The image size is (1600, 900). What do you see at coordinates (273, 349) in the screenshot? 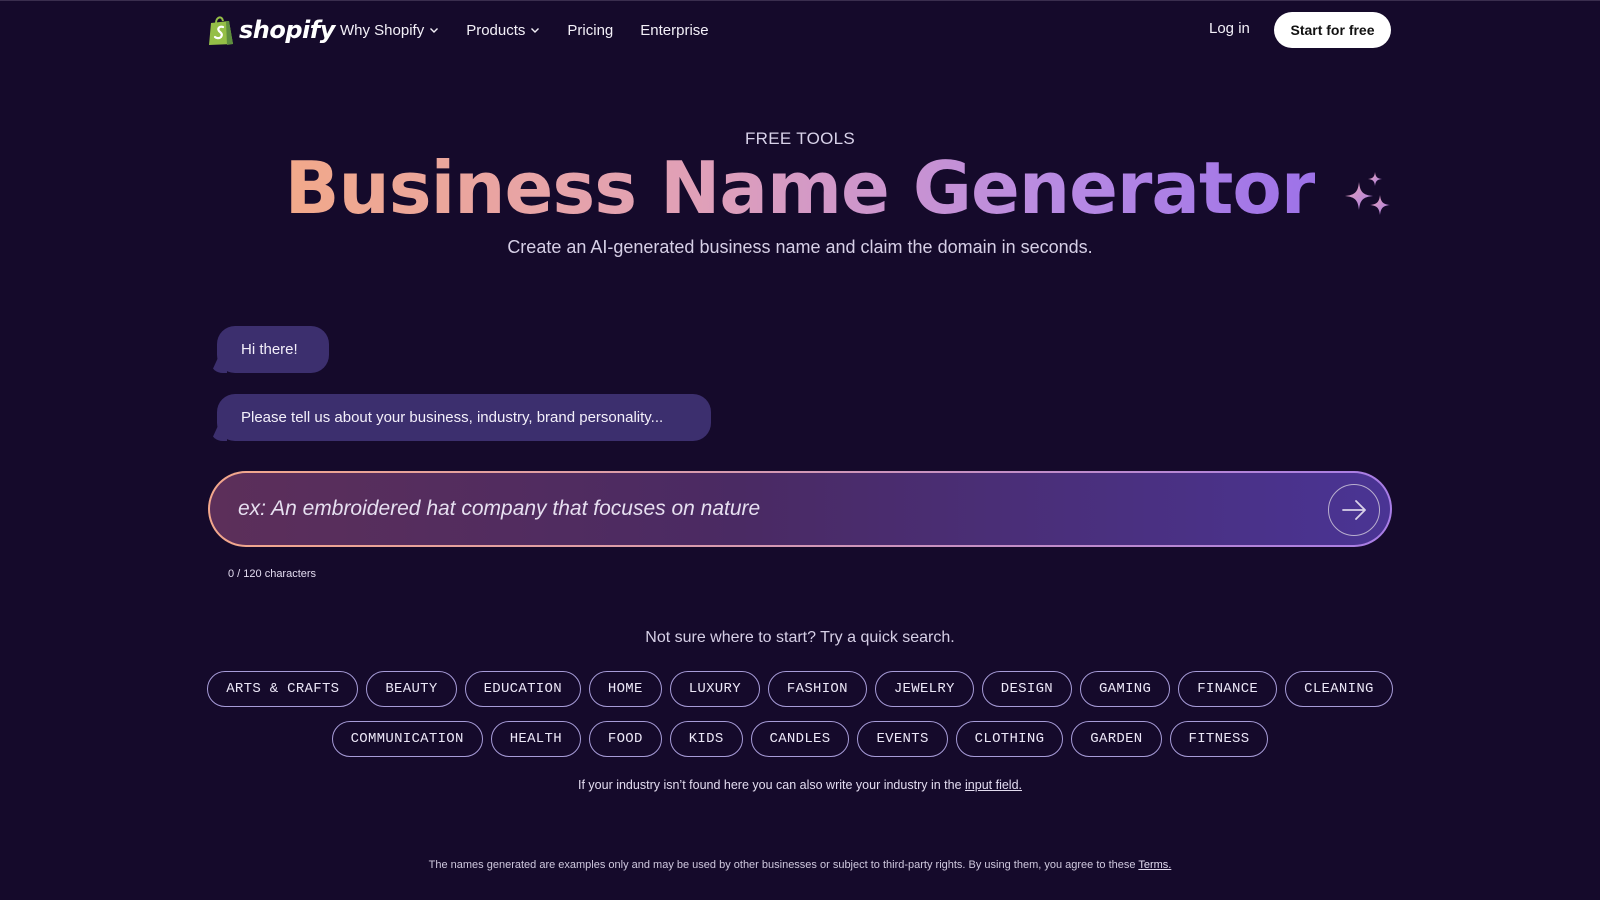
I see `chat-bubble-greeting: Hi there!` at bounding box center [273, 349].